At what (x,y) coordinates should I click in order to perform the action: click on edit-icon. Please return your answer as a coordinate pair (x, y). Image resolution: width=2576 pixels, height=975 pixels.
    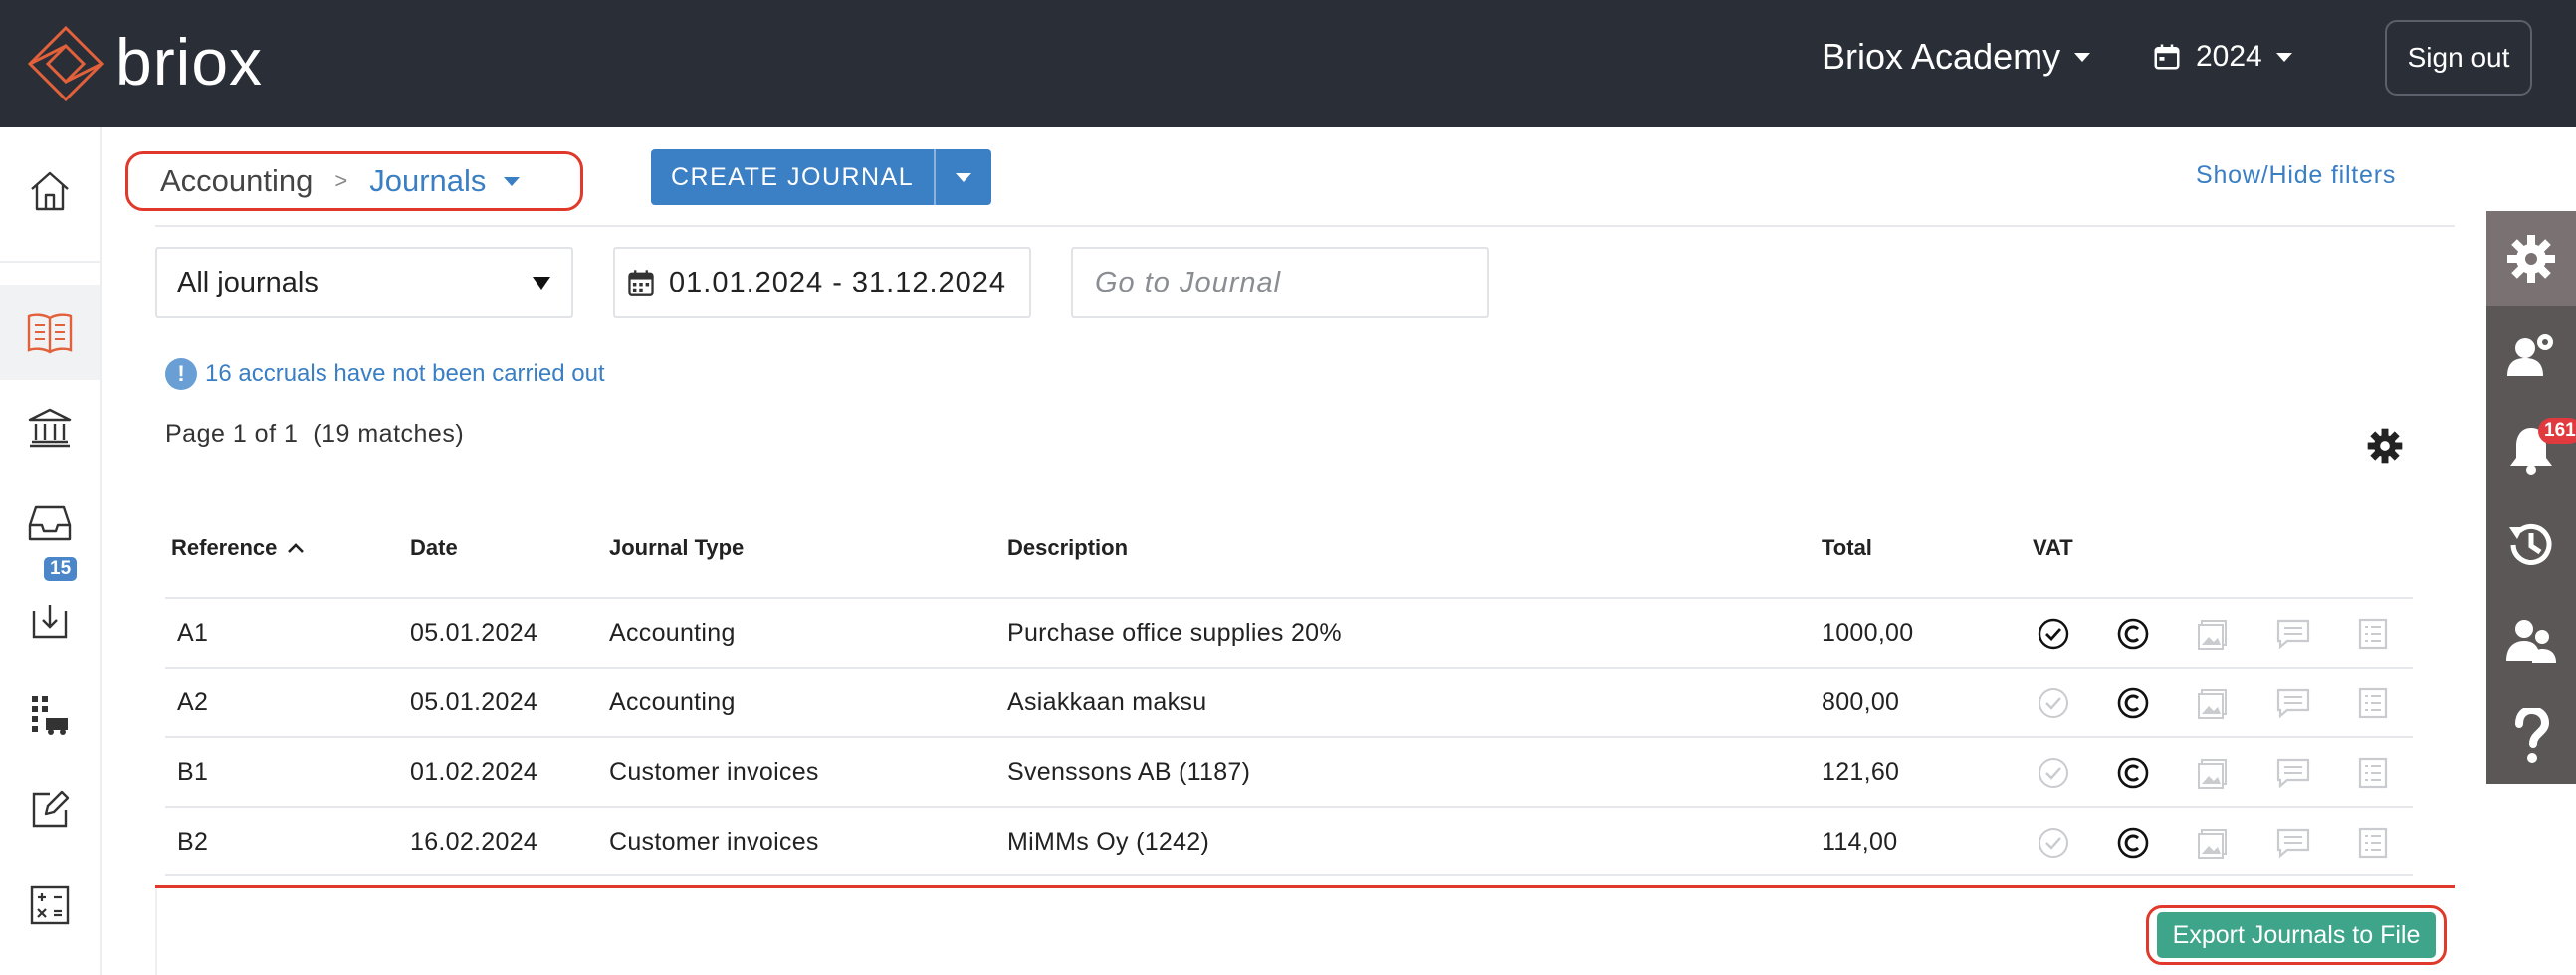
    Looking at the image, I should click on (51, 809).